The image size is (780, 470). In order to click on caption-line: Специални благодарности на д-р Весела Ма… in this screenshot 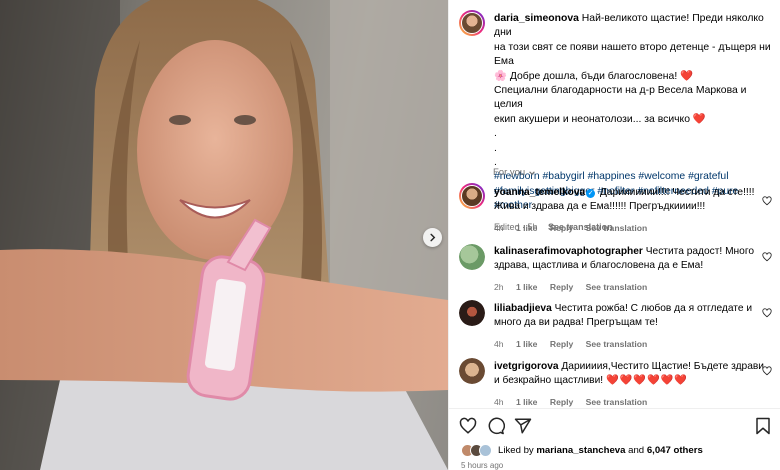, I will do `click(620, 98)`.